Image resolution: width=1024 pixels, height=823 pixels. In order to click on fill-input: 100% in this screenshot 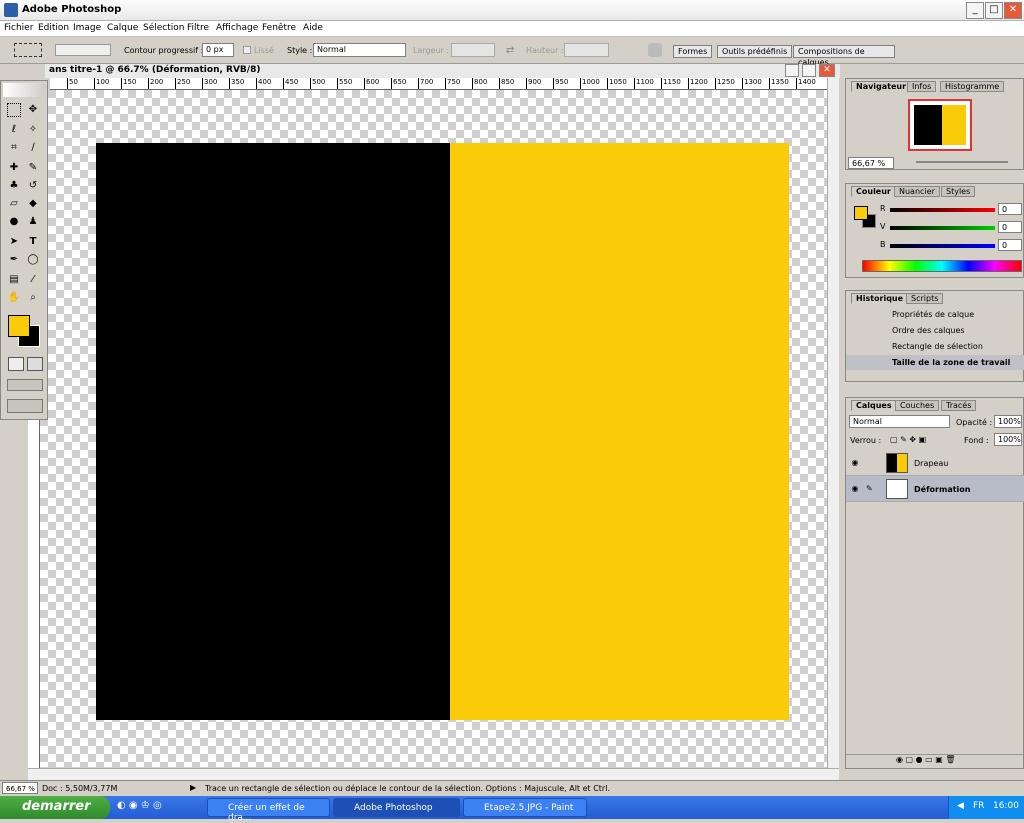, I will do `click(1008, 439)`.